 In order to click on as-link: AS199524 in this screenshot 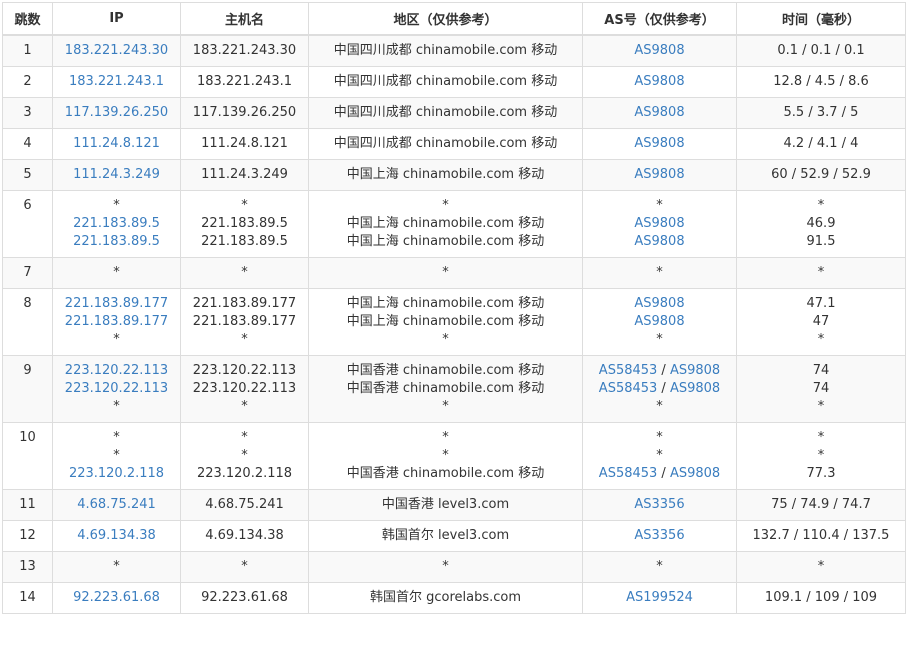, I will do `click(659, 597)`.